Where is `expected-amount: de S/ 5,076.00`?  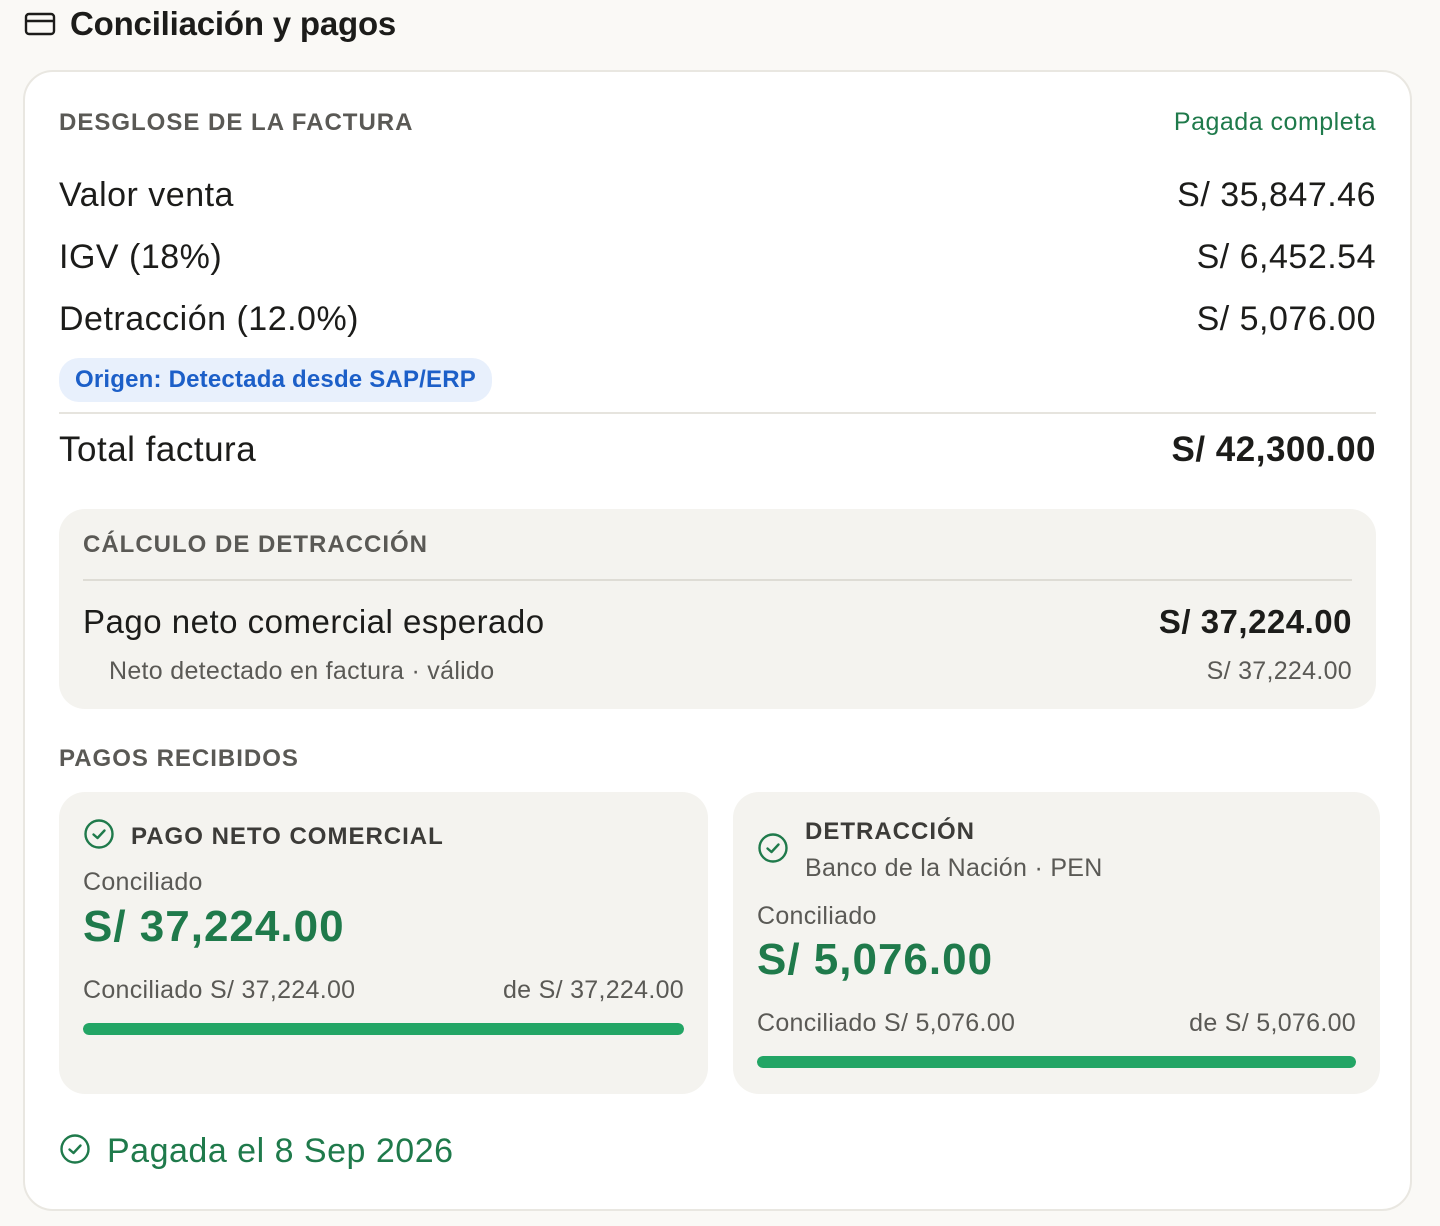 expected-amount: de S/ 5,076.00 is located at coordinates (1272, 1023).